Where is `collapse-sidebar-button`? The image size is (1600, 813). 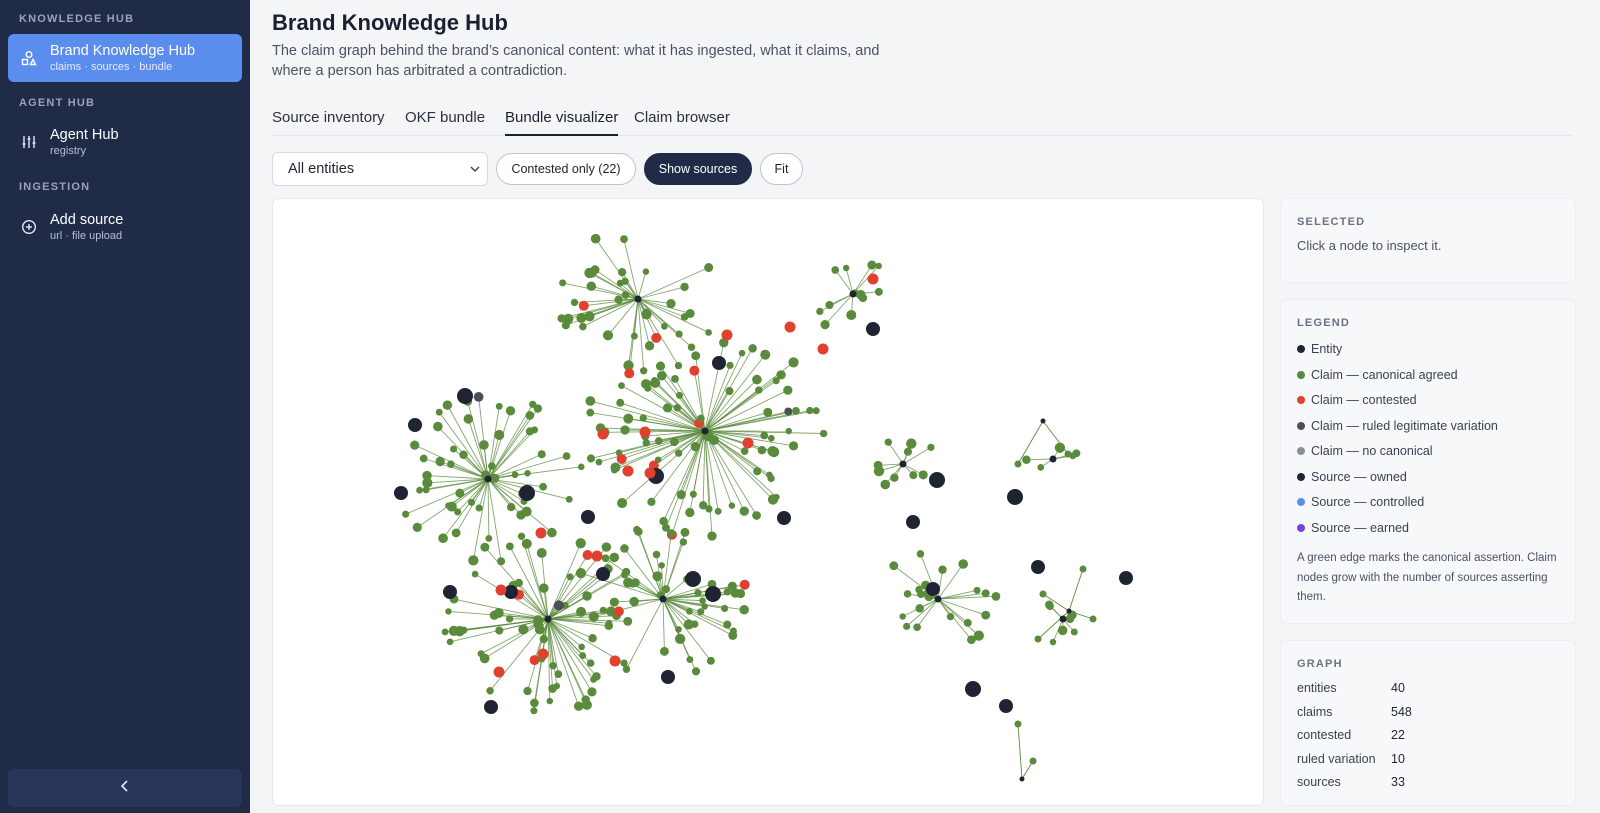 collapse-sidebar-button is located at coordinates (125, 788).